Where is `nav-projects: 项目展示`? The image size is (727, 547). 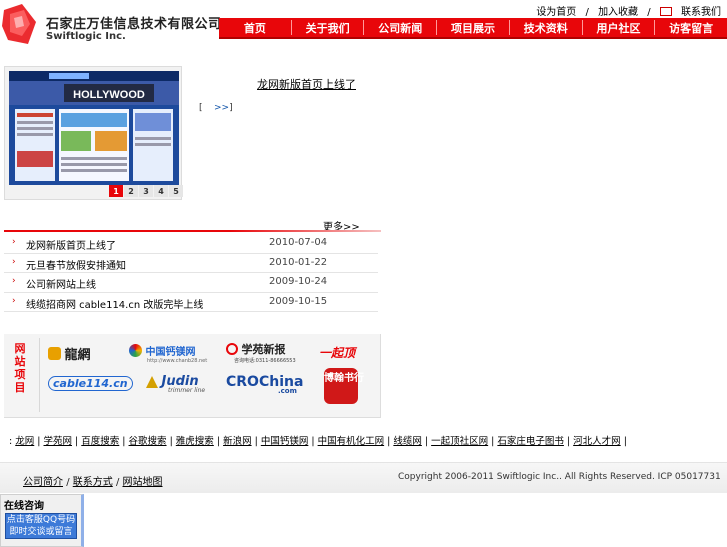
nav-projects: 项目展示 is located at coordinates (473, 27).